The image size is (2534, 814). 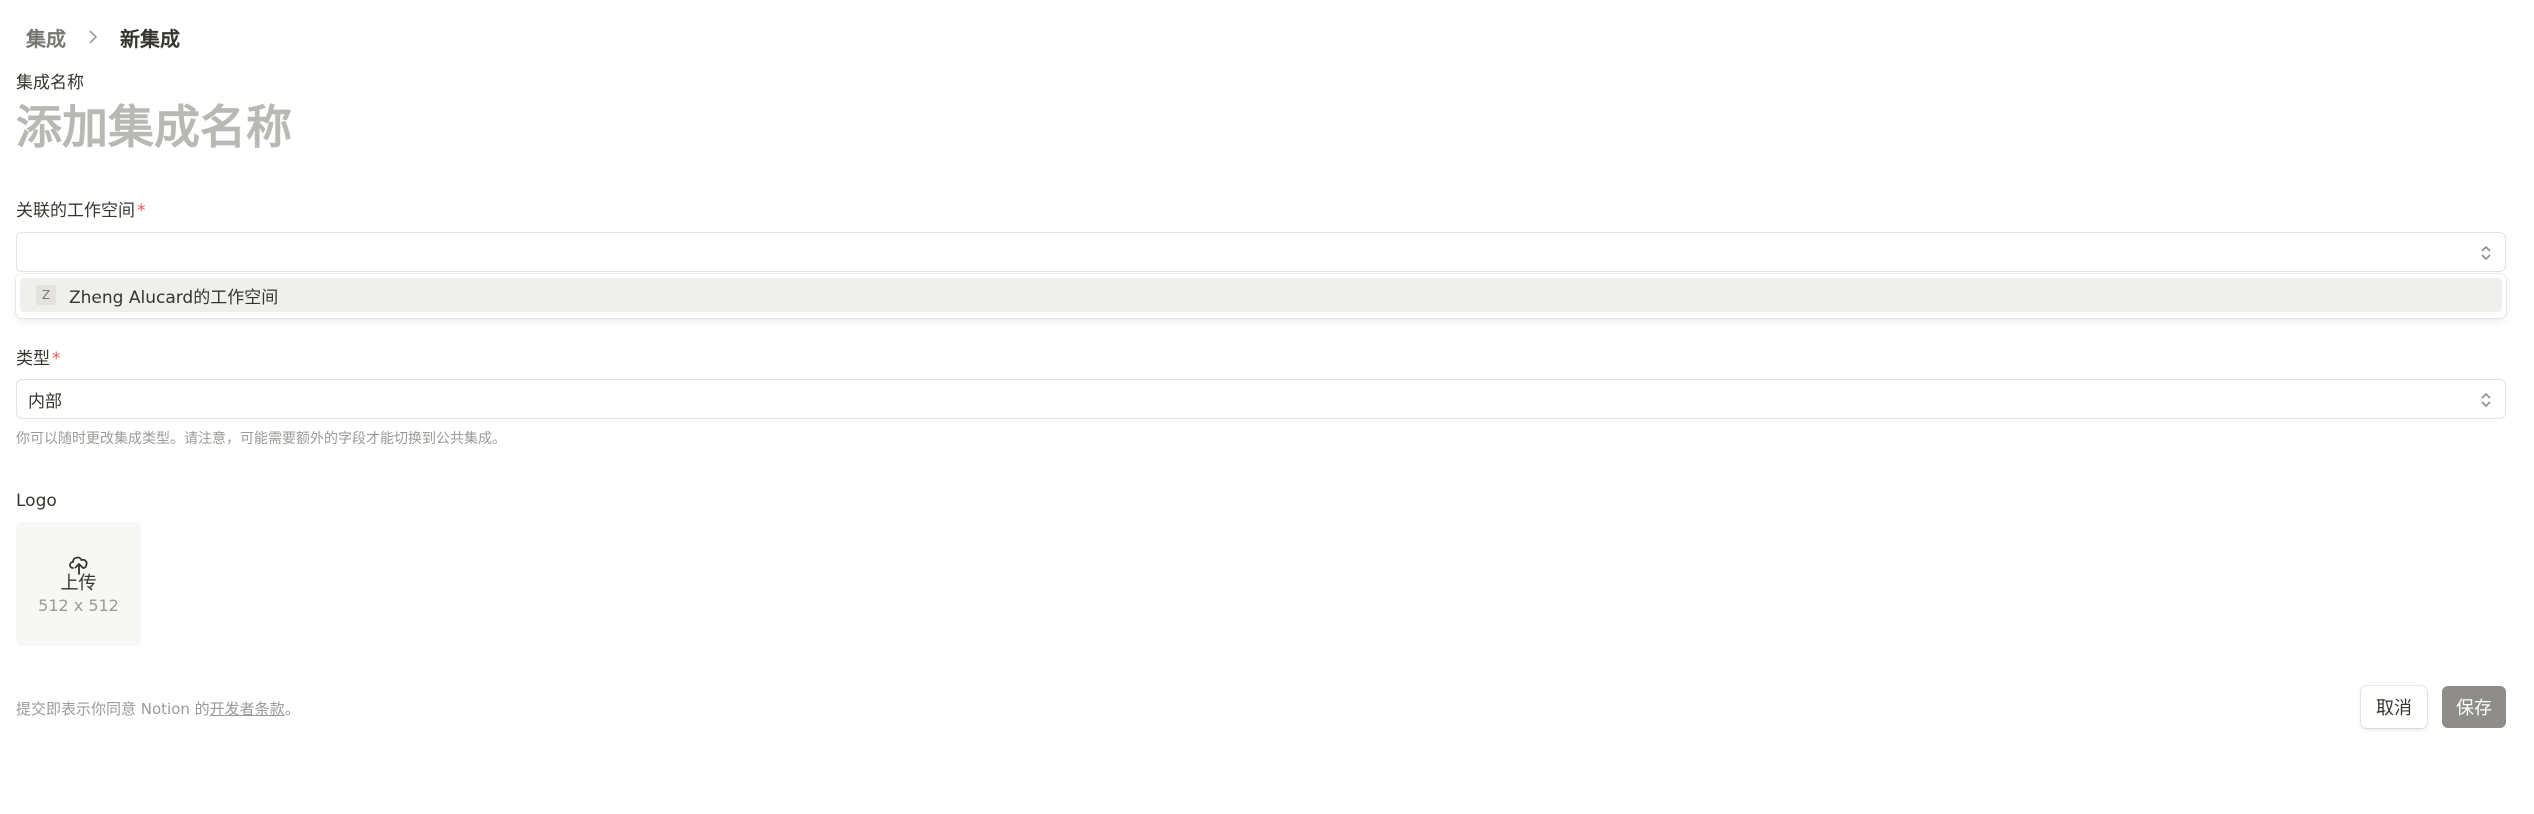 I want to click on workspace-option-label: Zheng Alucard的工作空间, so click(x=174, y=297).